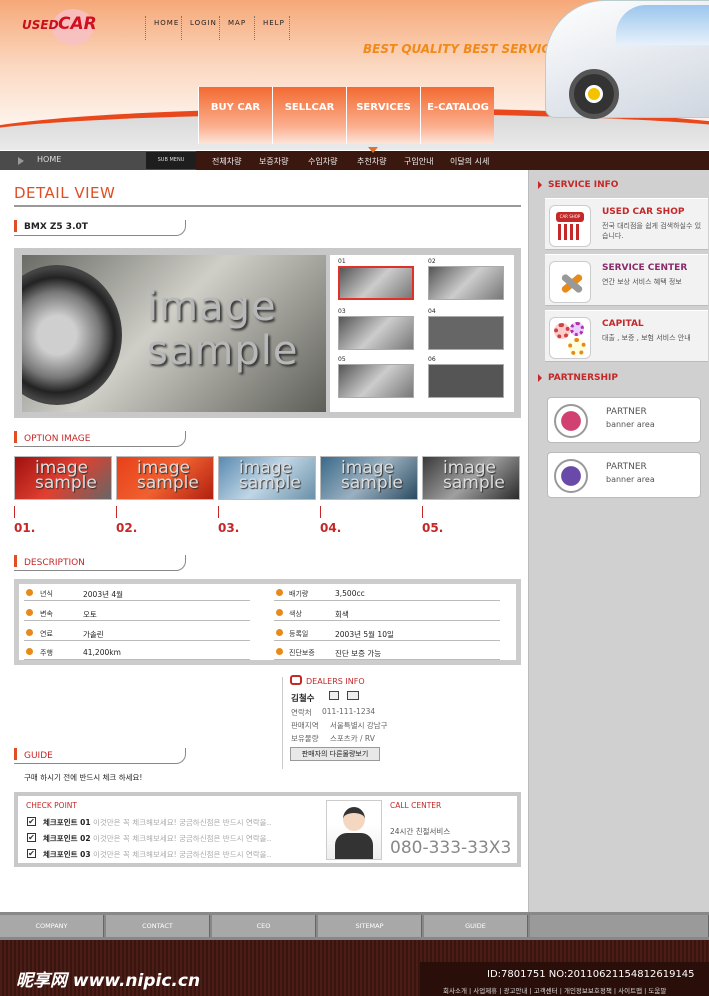 The image size is (709, 996). What do you see at coordinates (350, 593) in the screenshot?
I see `spec-value: 3,500cc` at bounding box center [350, 593].